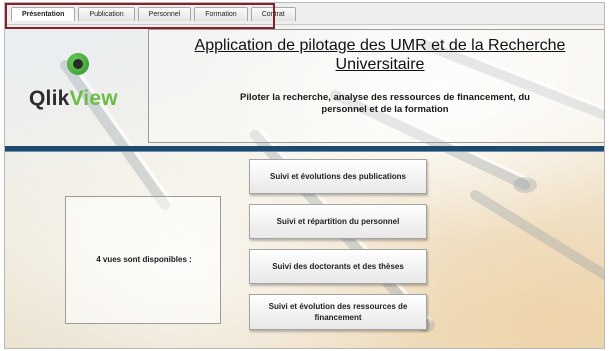  What do you see at coordinates (93, 98) in the screenshot?
I see `logo-text-view: View` at bounding box center [93, 98].